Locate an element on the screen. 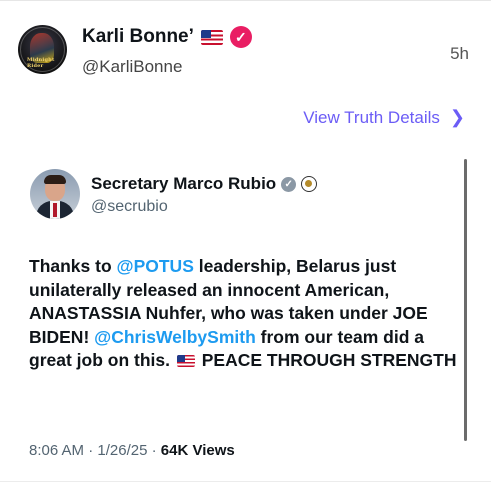  mention-potus: @POTUS is located at coordinates (155, 266).